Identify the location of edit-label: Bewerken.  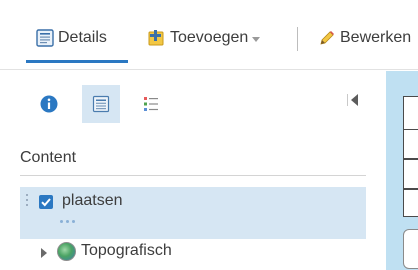
(376, 37).